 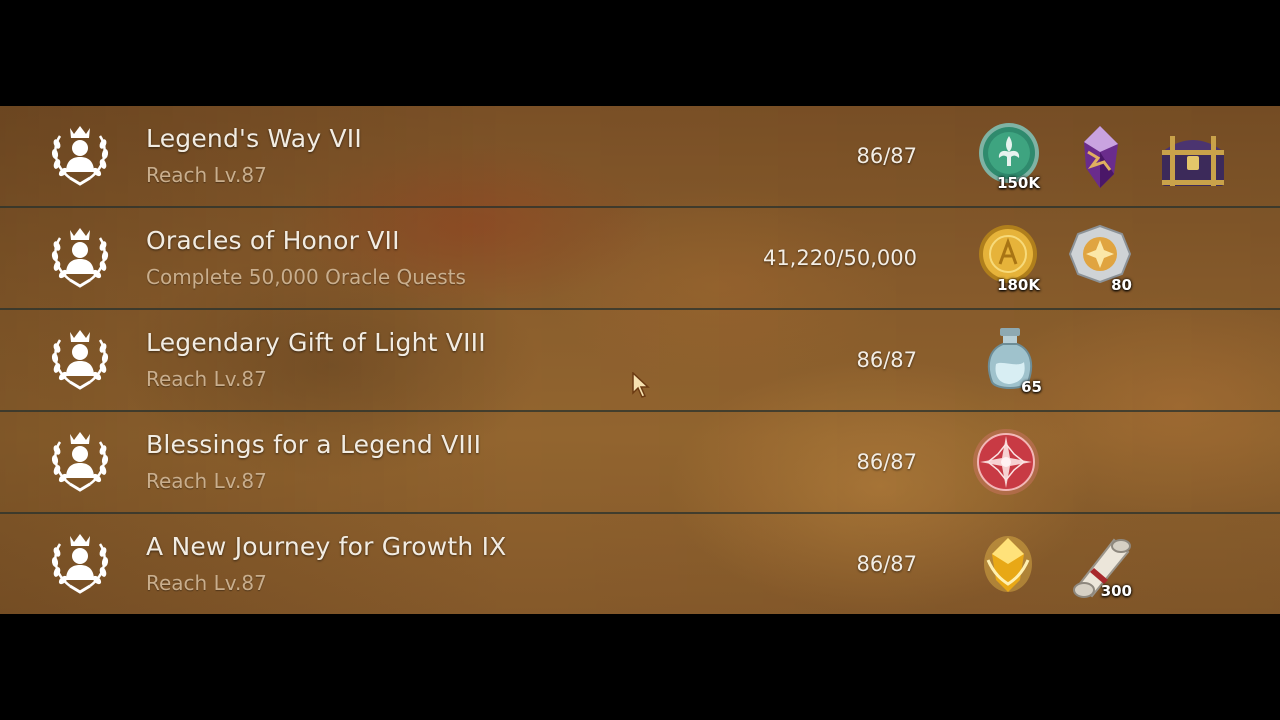 What do you see at coordinates (1009, 259) in the screenshot?
I see `reward-item: 180K` at bounding box center [1009, 259].